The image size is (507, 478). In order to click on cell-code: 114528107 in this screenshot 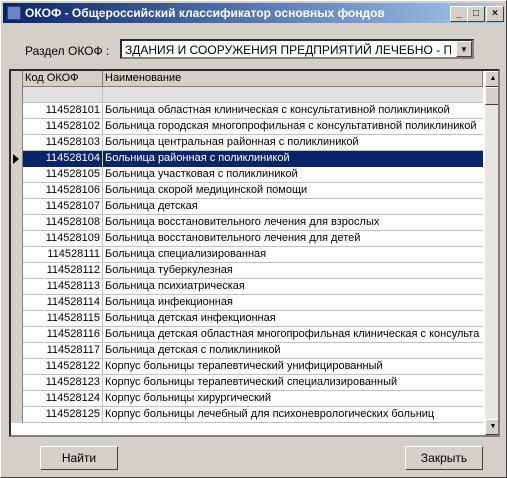, I will do `click(63, 207)`.